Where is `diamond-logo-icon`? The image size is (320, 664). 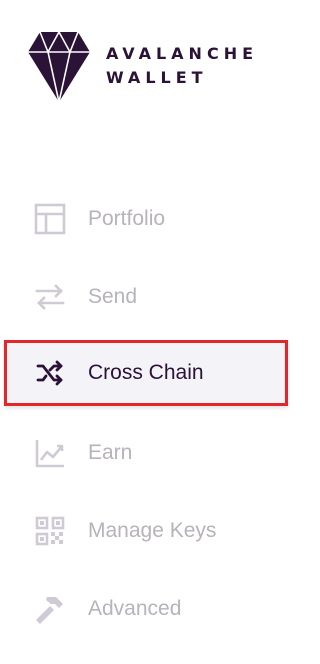
diamond-logo-icon is located at coordinates (59, 66).